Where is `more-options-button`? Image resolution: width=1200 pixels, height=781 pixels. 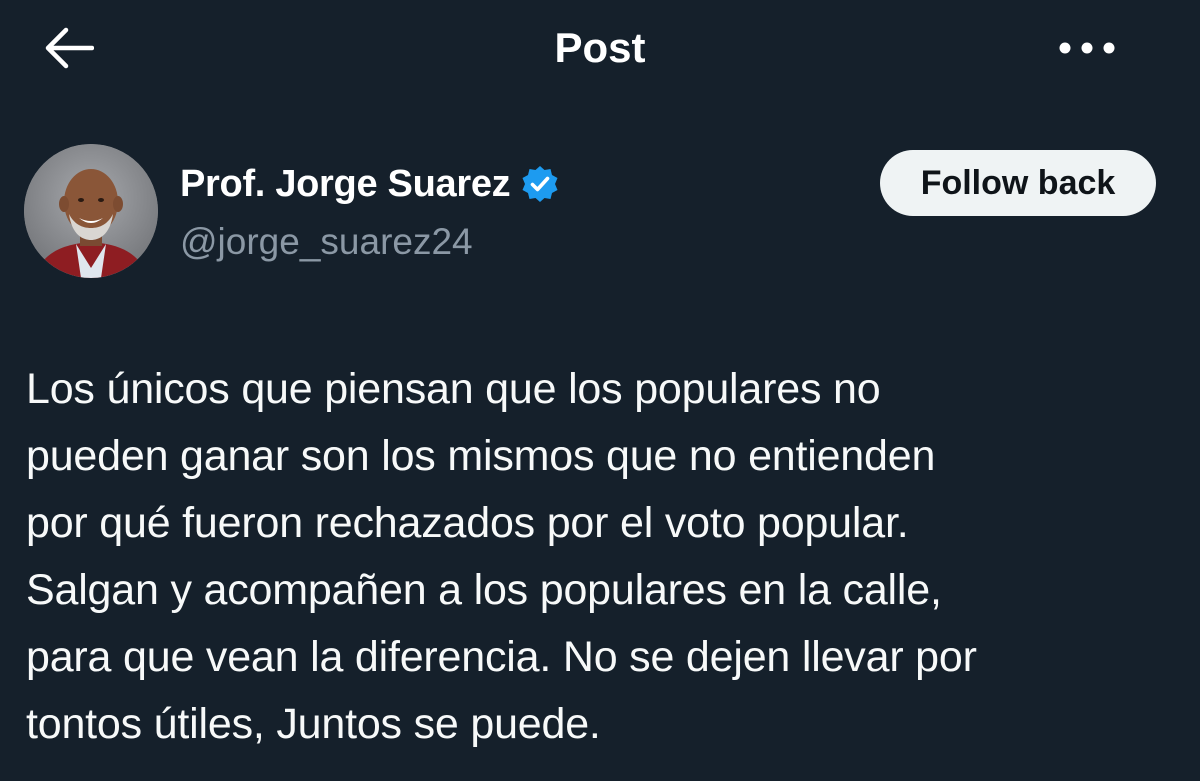 more-options-button is located at coordinates (1087, 48).